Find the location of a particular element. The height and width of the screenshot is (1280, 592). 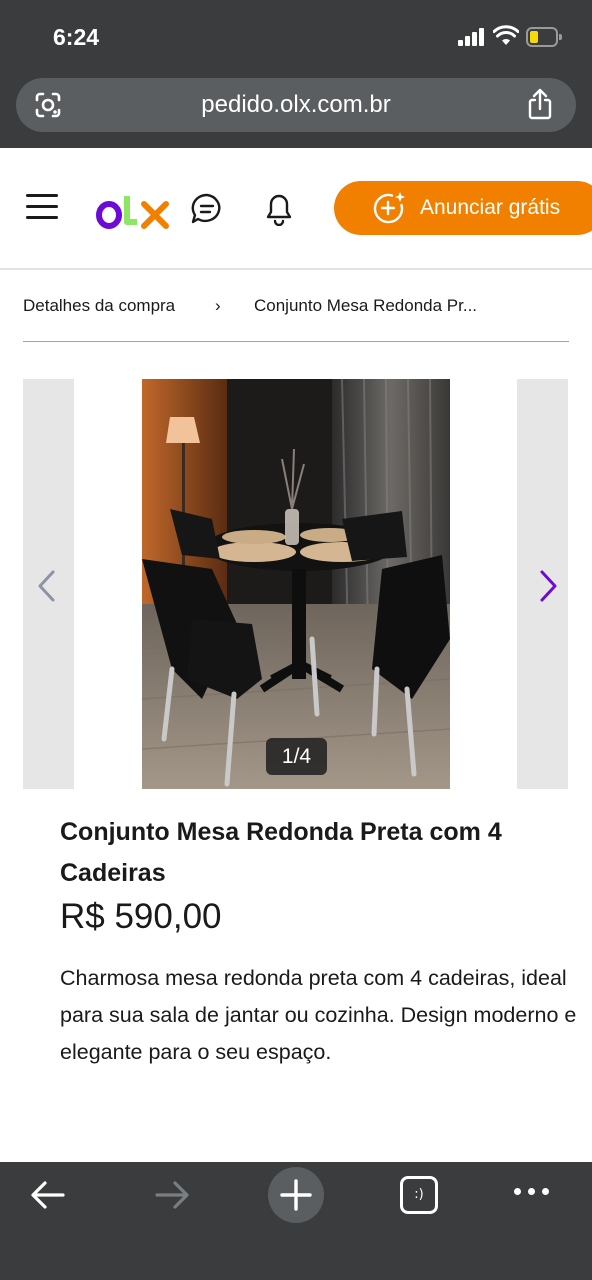

url-bar: pedido.olx.com.br is located at coordinates (296, 105).